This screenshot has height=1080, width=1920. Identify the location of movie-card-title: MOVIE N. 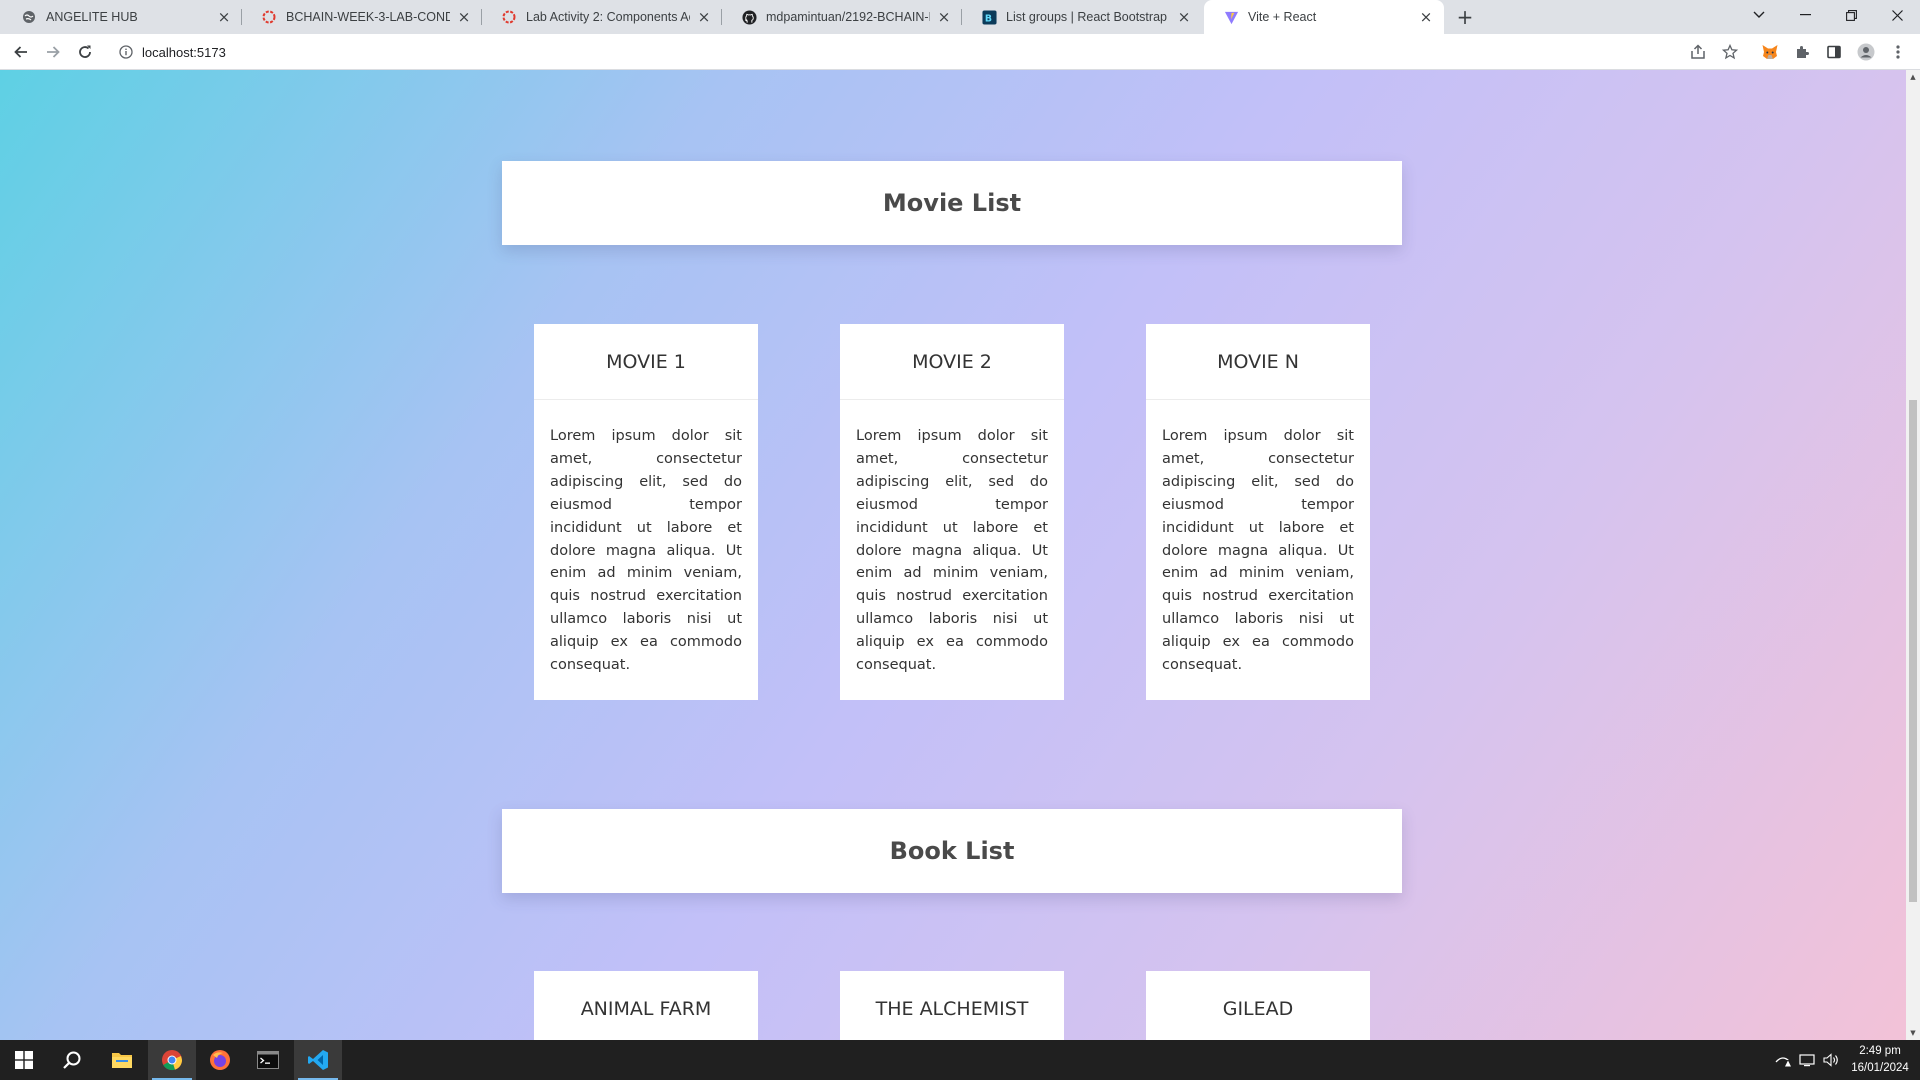
(1258, 362).